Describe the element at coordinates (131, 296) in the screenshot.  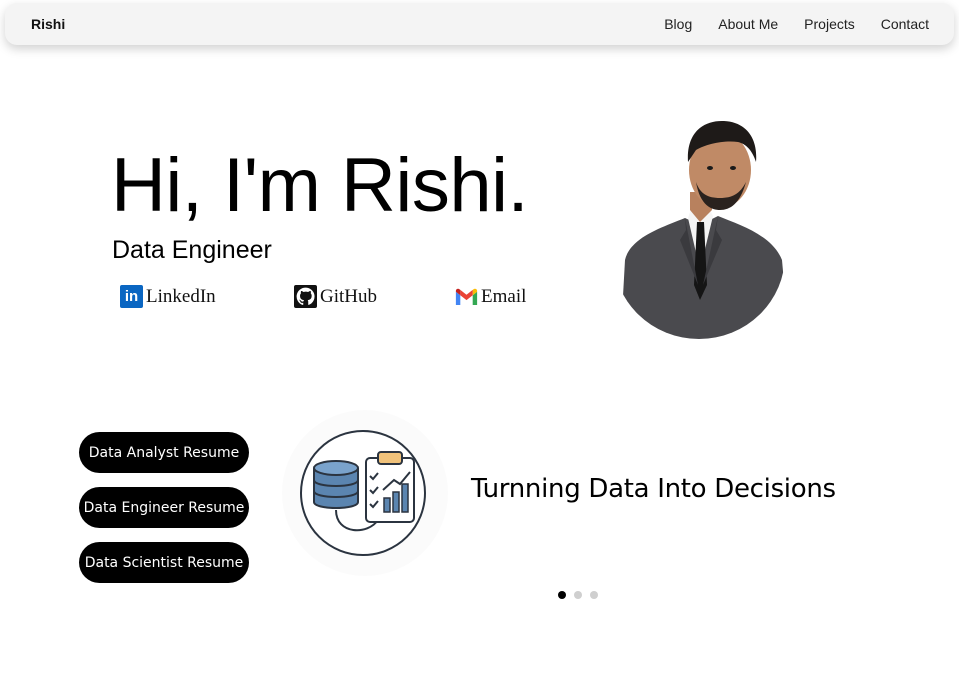
I see `linkedin-icon: in` at that location.